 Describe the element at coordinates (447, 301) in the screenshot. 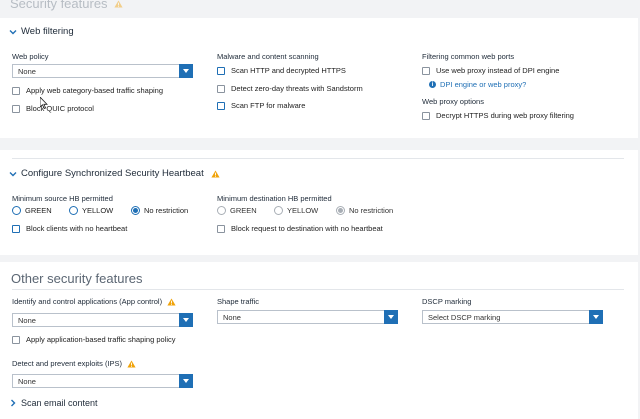

I see `dscp-marking-label: DSCP marking` at that location.